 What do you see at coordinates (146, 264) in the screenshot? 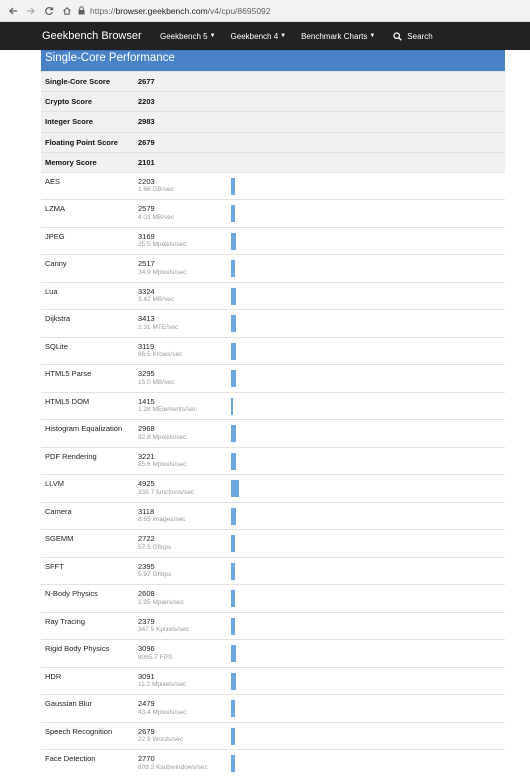
I see `workload-score: 2517` at bounding box center [146, 264].